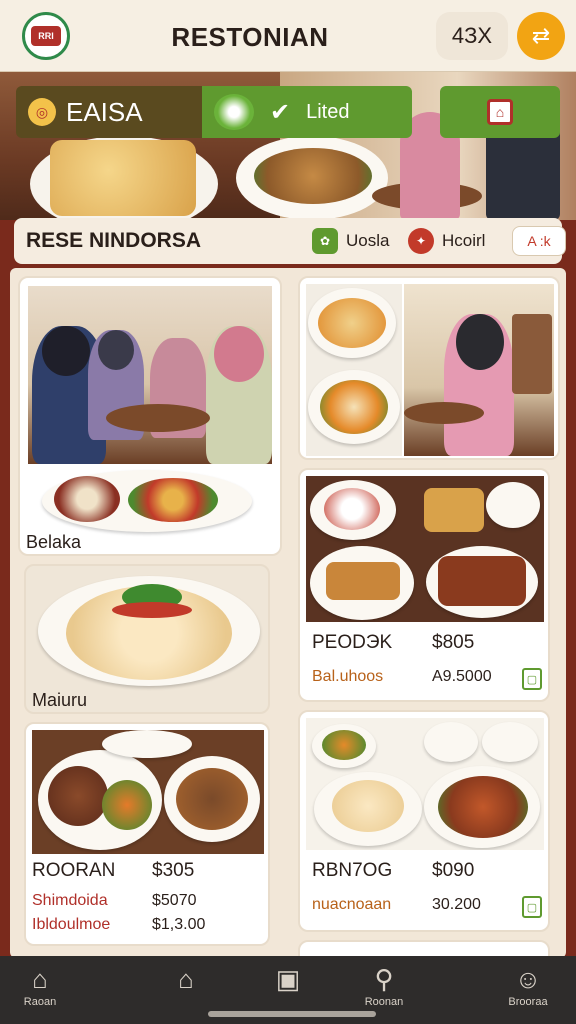 The width and height of the screenshot is (576, 1024). What do you see at coordinates (147, 639) in the screenshot?
I see `menu-card-maiuru: Maiuru` at bounding box center [147, 639].